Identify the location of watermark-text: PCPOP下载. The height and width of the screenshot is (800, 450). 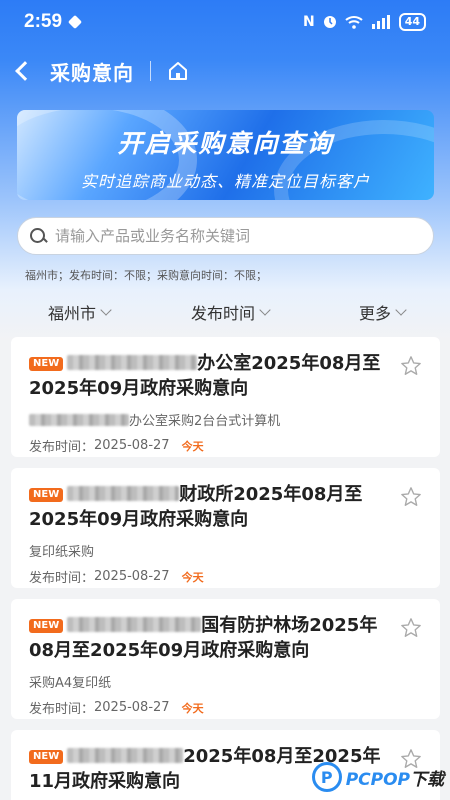
(394, 779).